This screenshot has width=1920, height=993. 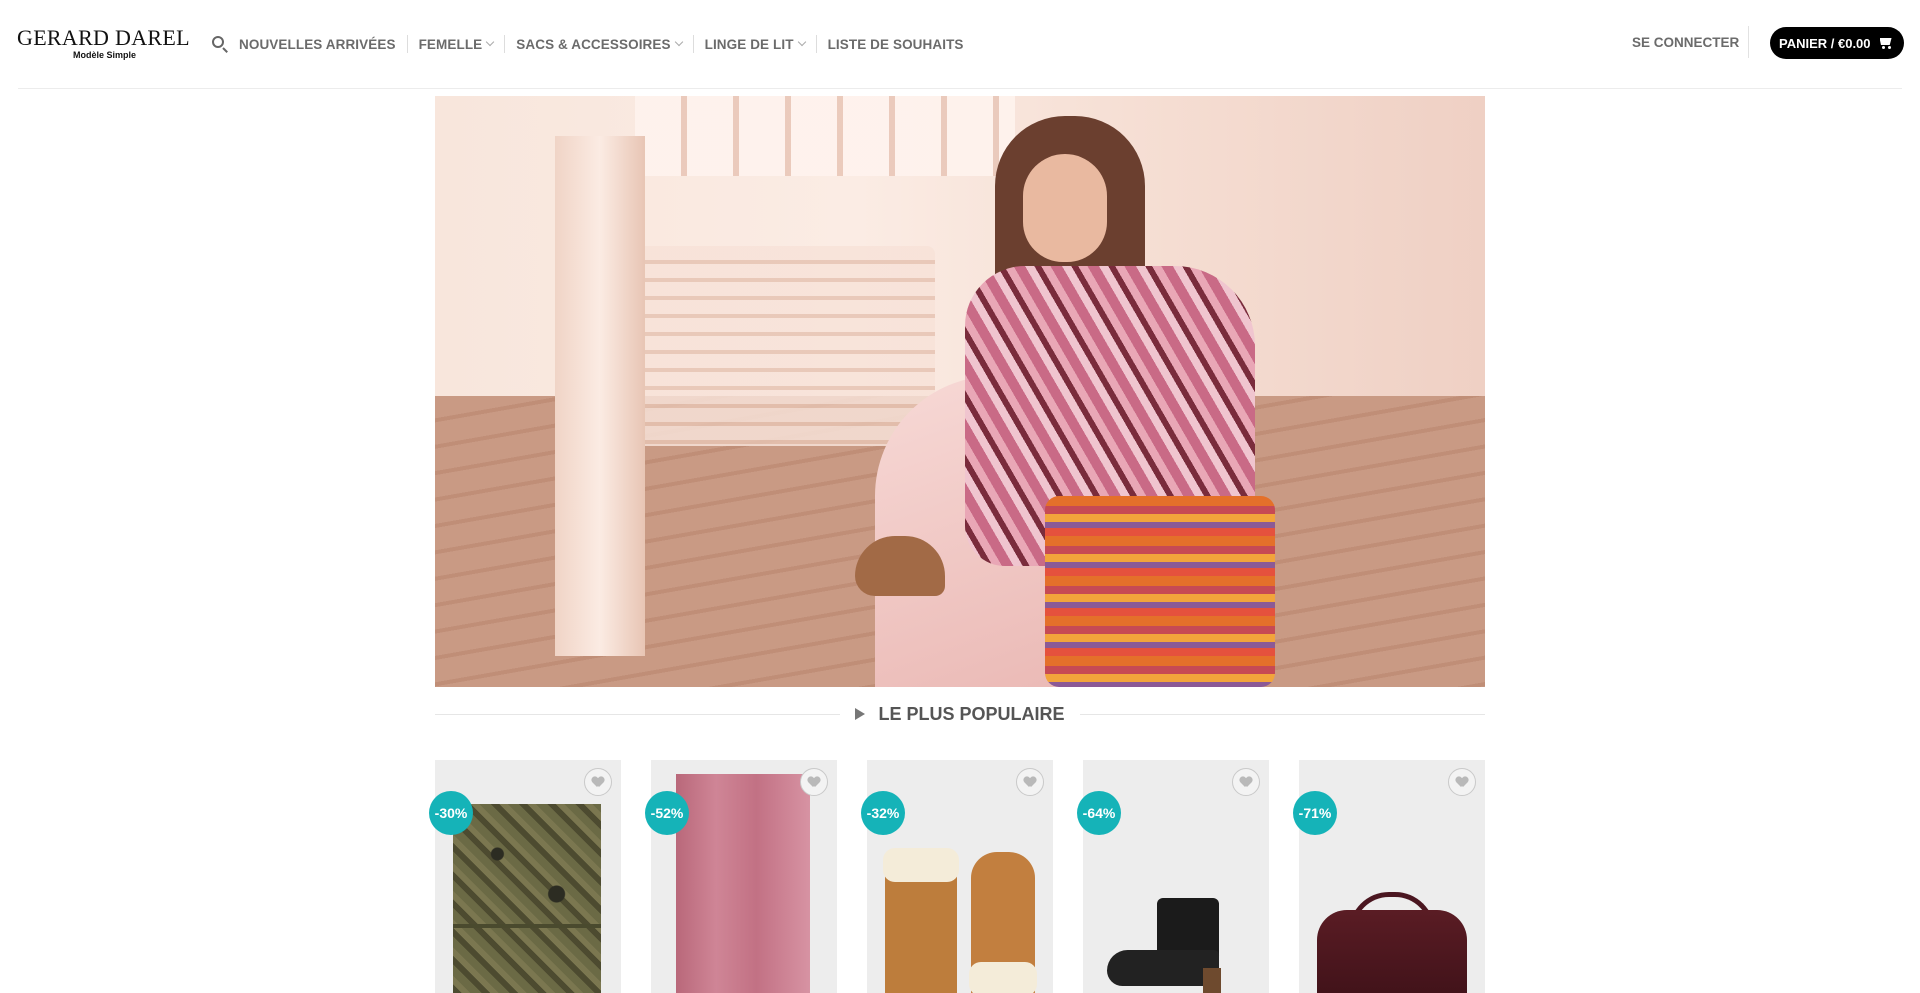 What do you see at coordinates (1748, 42) in the screenshot?
I see `header-divider` at bounding box center [1748, 42].